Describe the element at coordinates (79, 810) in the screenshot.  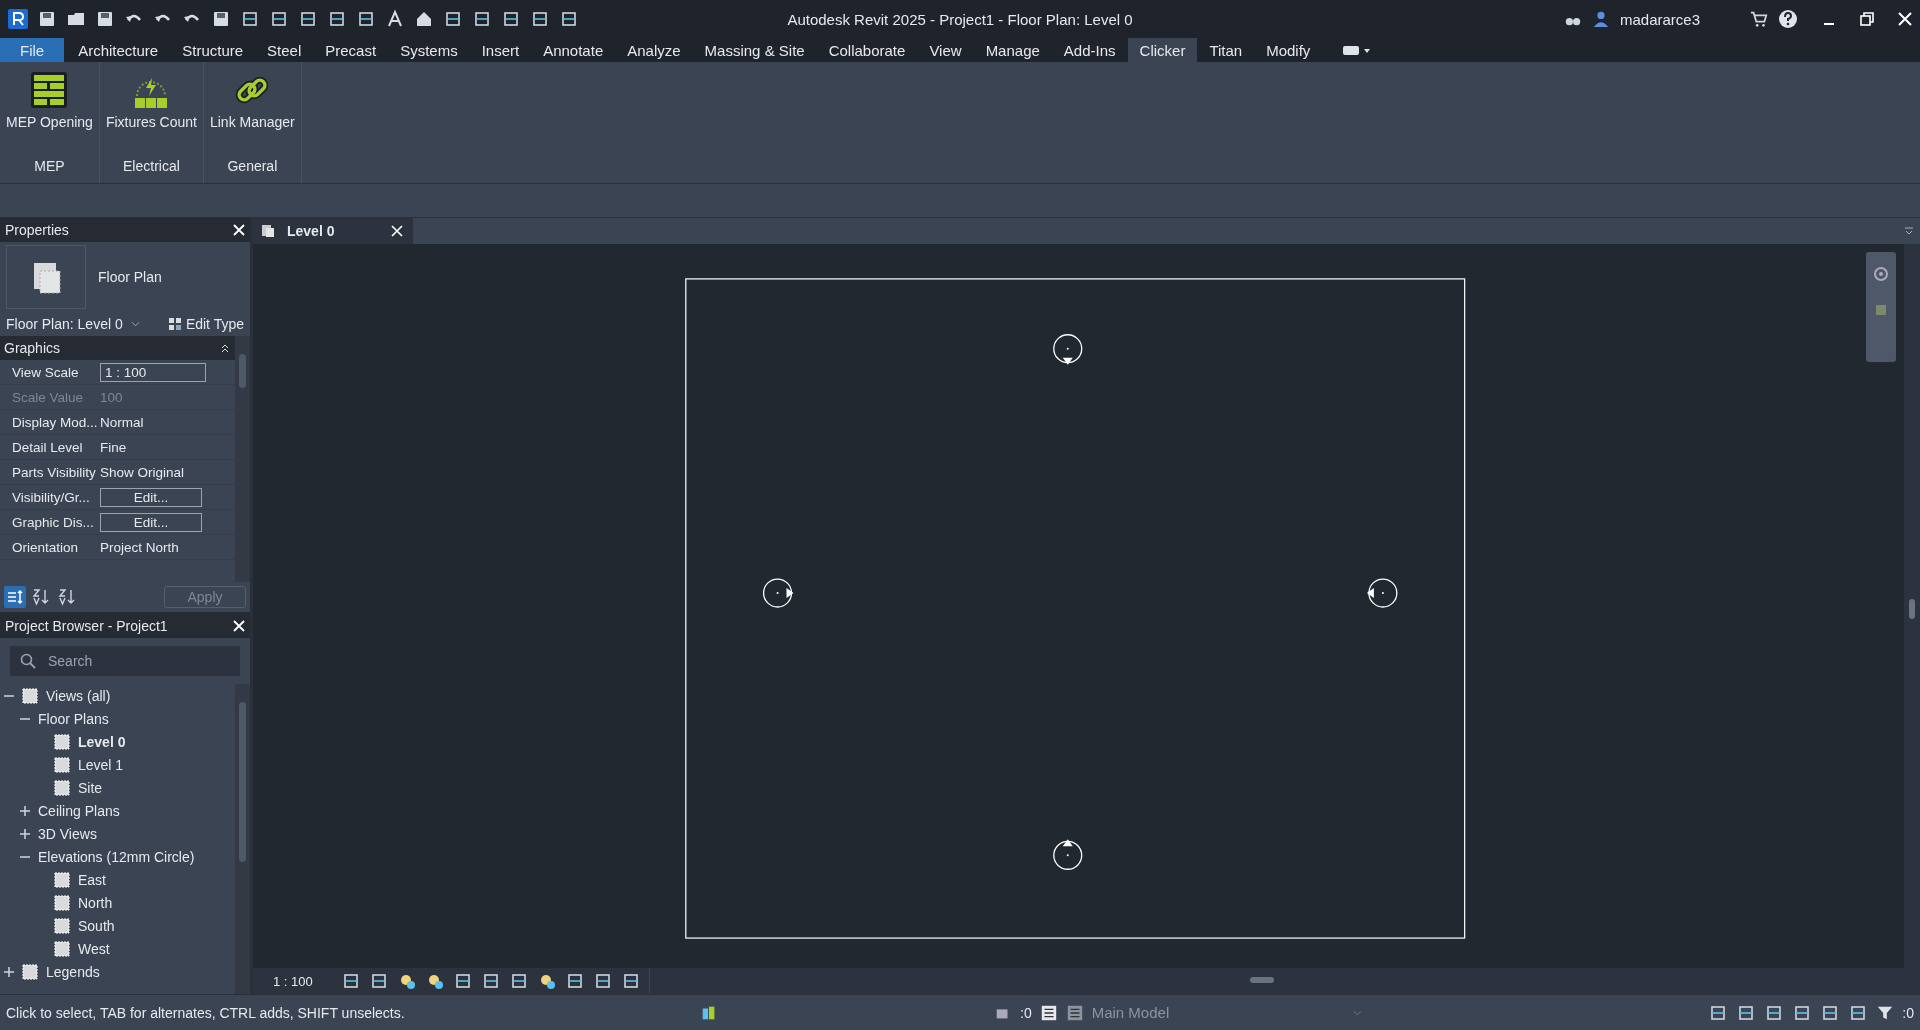
I see `tree-item: Ceiling Plans` at that location.